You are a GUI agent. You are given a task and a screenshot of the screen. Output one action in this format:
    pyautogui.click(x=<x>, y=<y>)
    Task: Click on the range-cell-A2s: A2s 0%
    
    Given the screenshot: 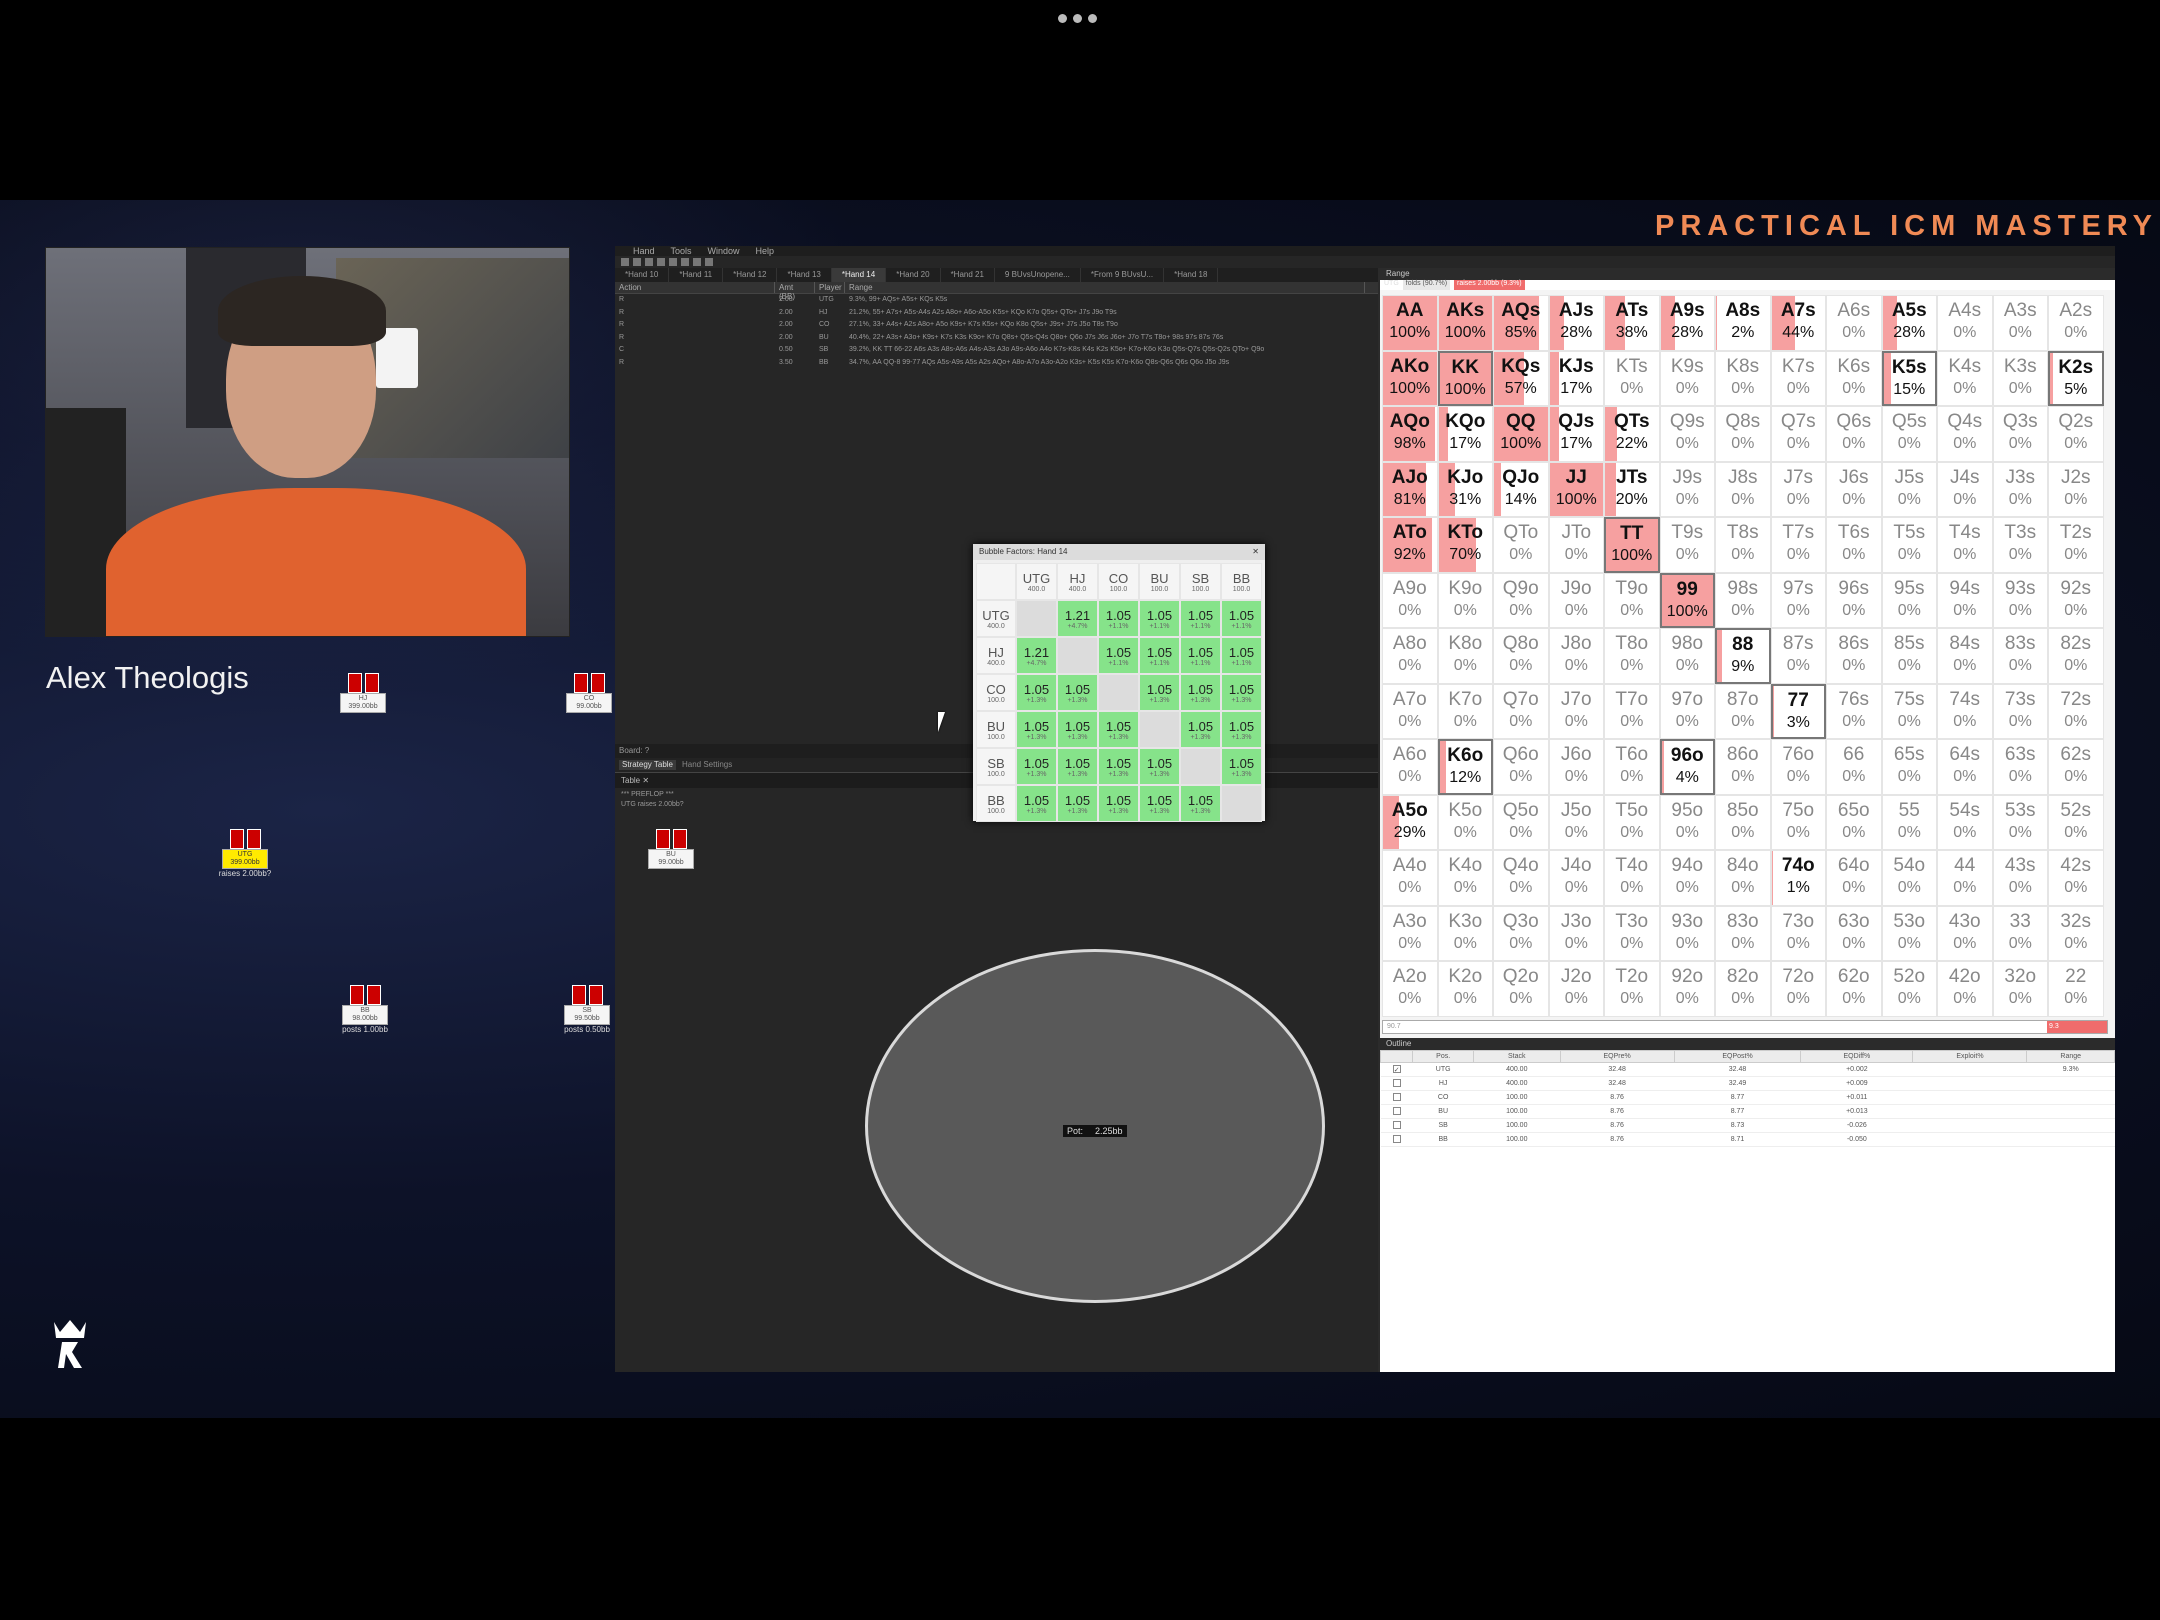 What is the action you would take?
    pyautogui.click(x=2076, y=323)
    